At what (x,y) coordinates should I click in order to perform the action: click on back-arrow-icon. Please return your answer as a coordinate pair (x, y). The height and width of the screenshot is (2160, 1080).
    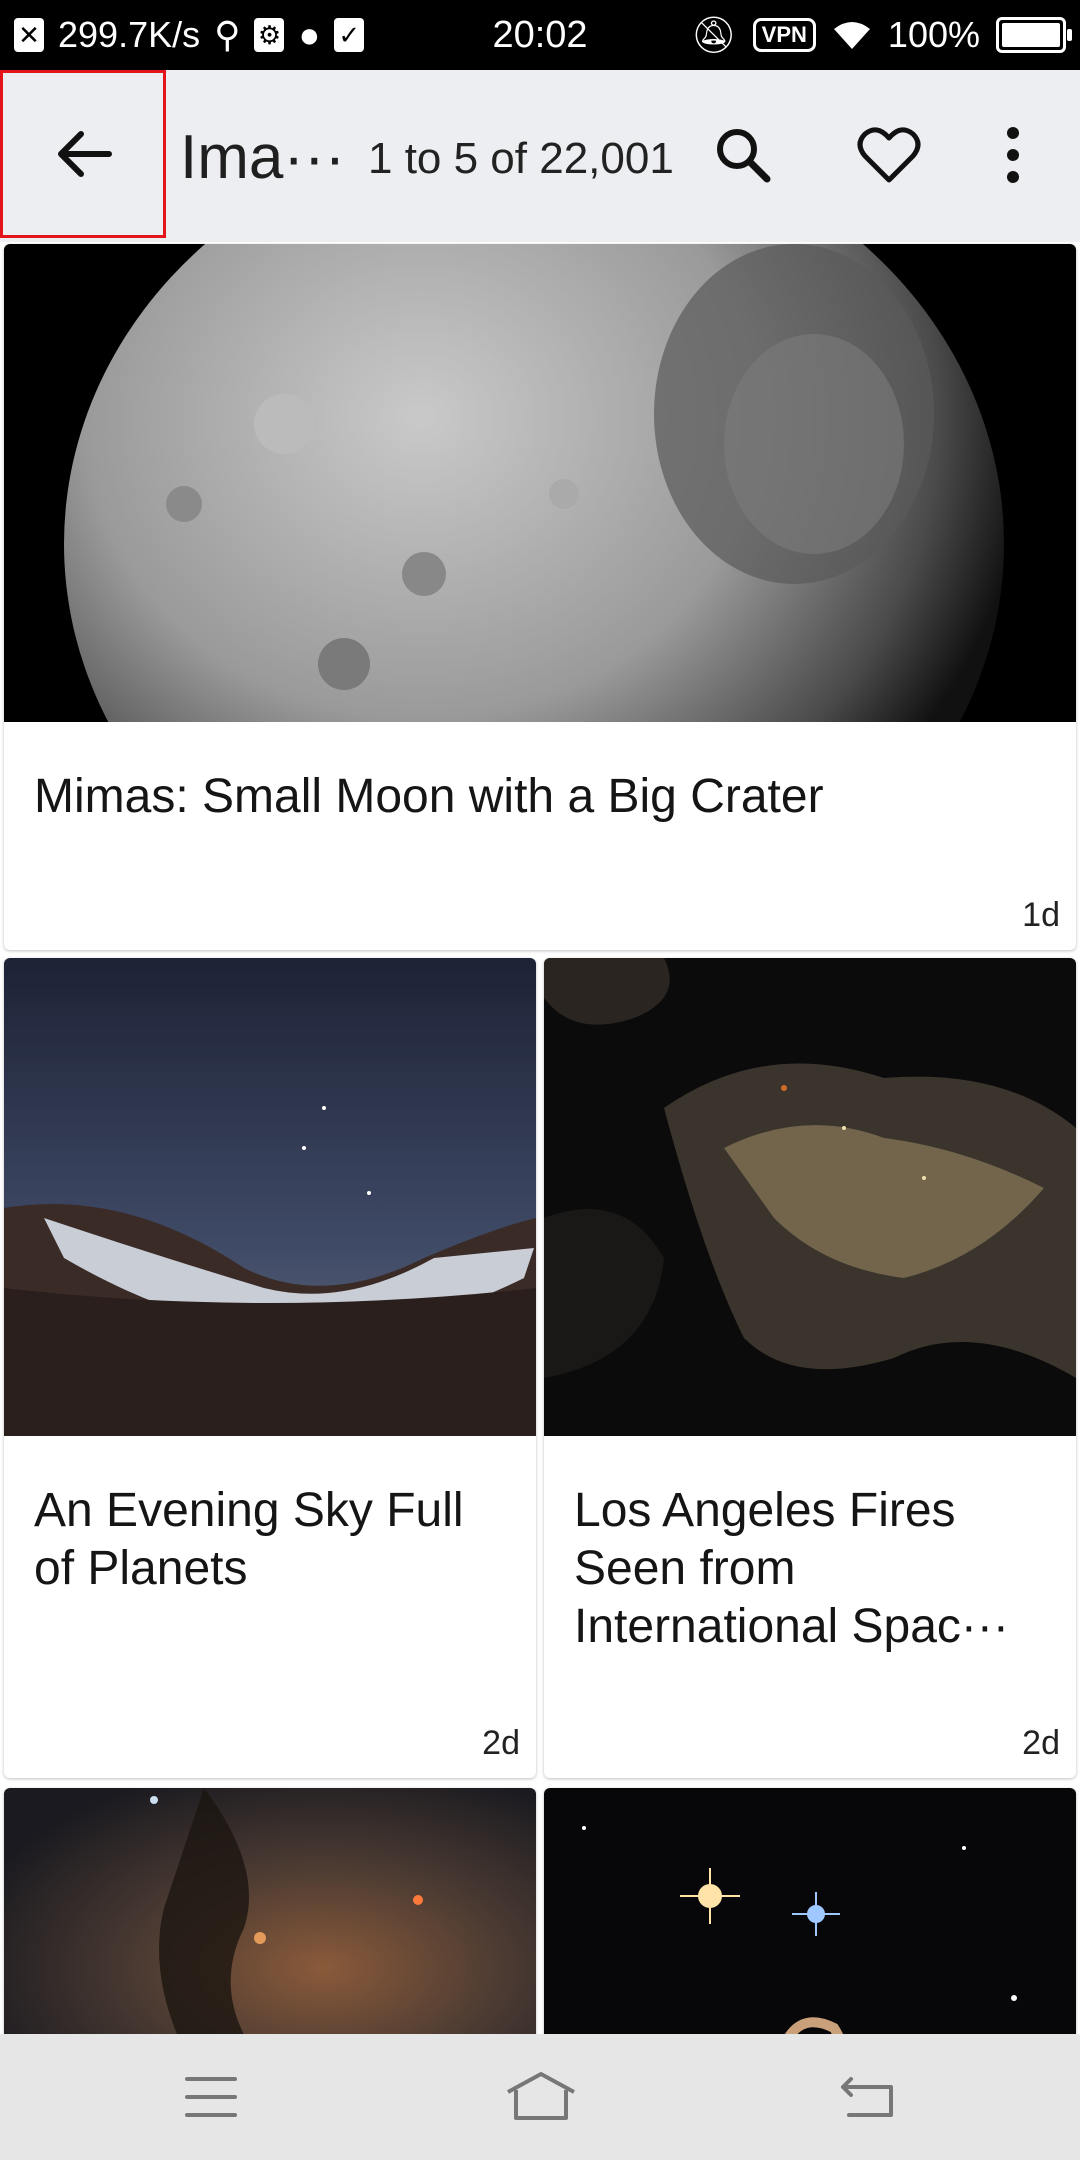
    Looking at the image, I should click on (85, 154).